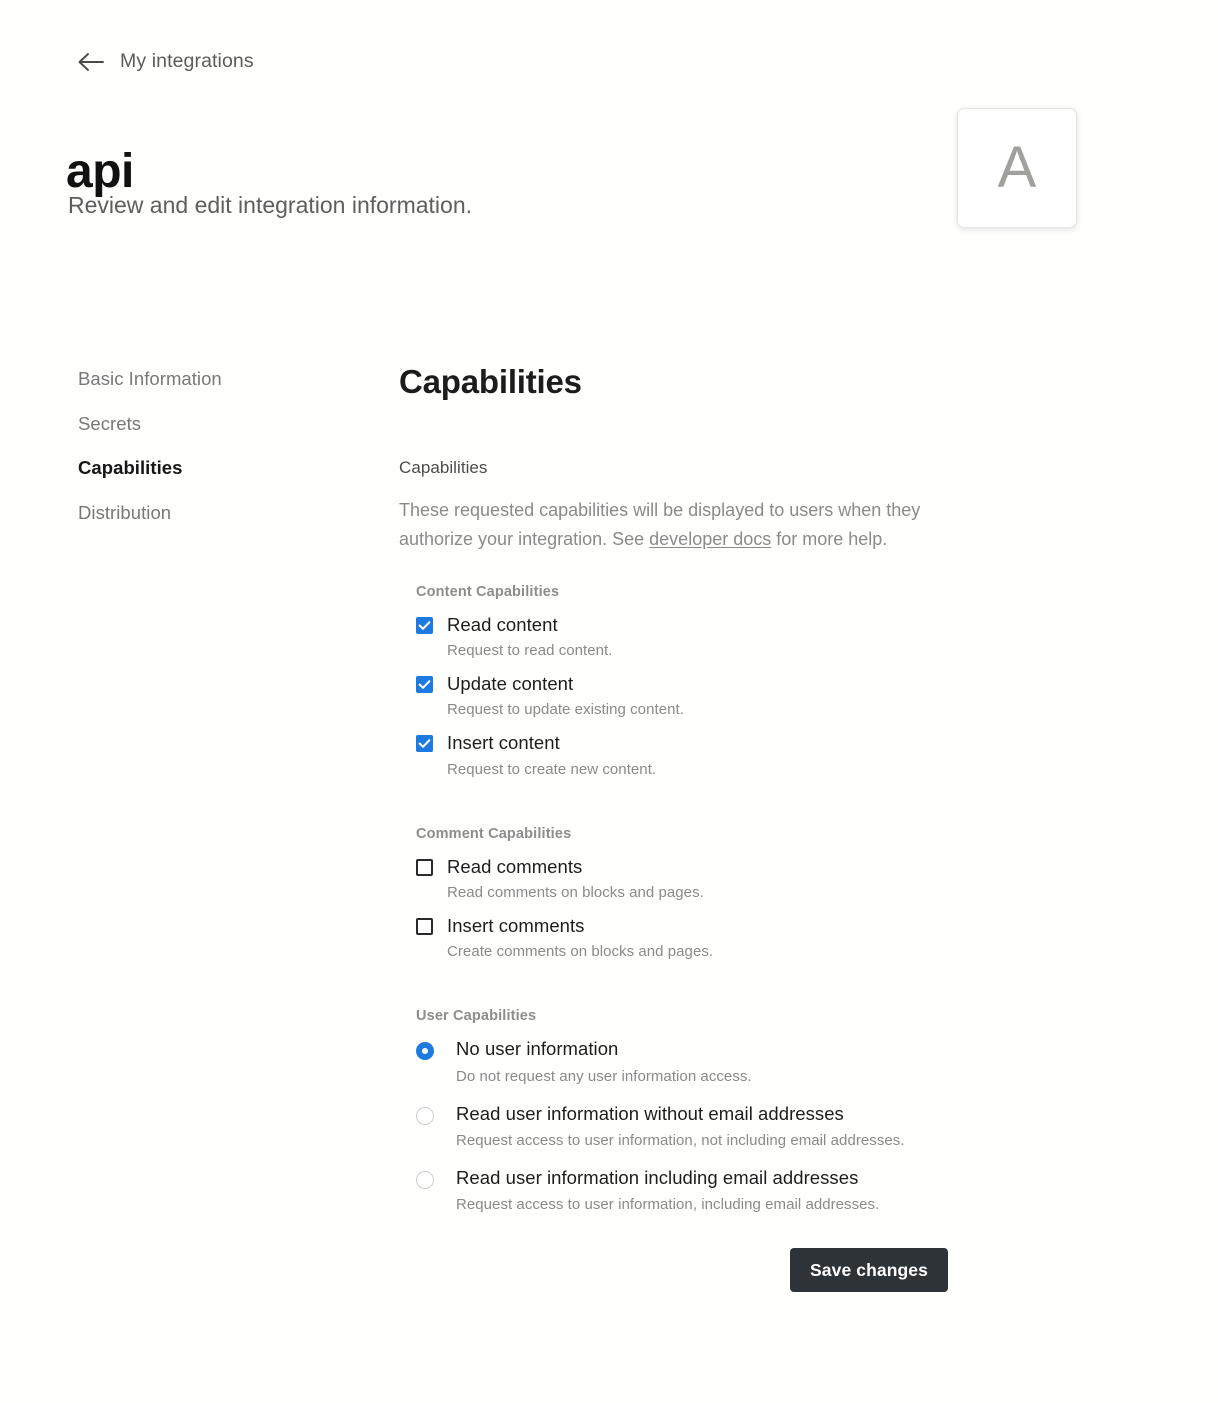 Image resolution: width=1218 pixels, height=1403 pixels. What do you see at coordinates (476, 1016) in the screenshot?
I see `group-title-user-capabilities: User Capabilities` at bounding box center [476, 1016].